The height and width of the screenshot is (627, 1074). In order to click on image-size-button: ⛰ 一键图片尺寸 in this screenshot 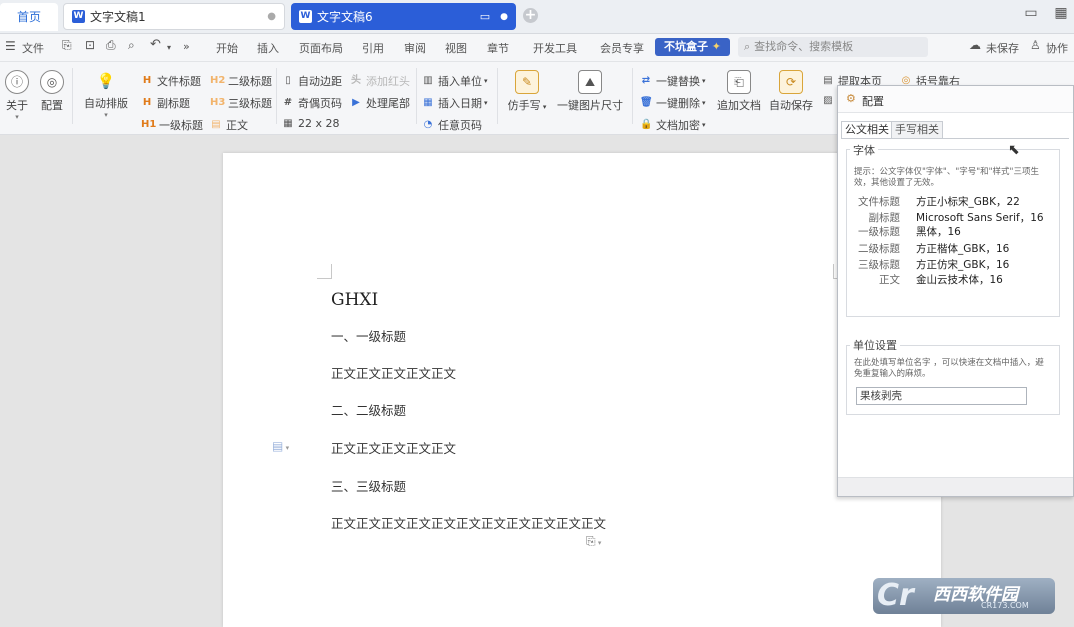, I will do `click(590, 91)`.